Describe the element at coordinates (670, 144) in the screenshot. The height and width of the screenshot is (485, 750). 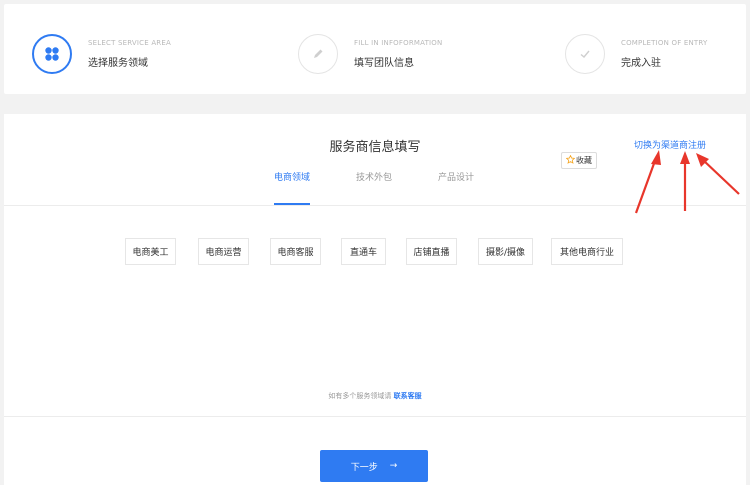
I see `switch-to-channel-registration-link: 切换为渠道商注册` at that location.